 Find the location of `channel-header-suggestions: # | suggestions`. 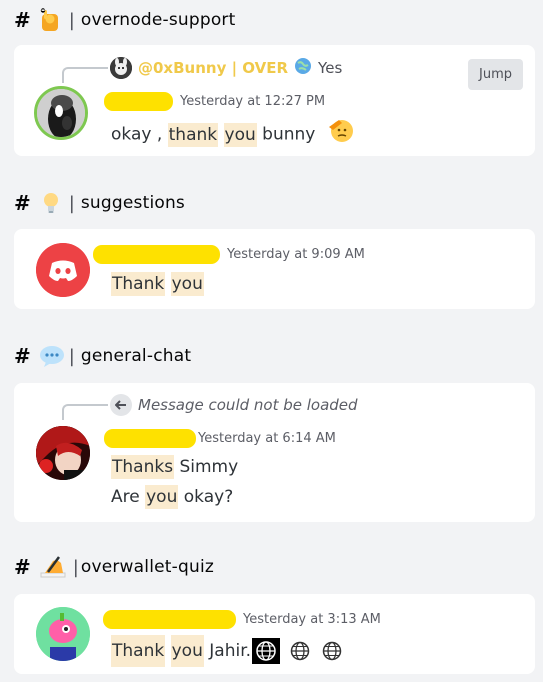

channel-header-suggestions: # | suggestions is located at coordinates (99, 203).